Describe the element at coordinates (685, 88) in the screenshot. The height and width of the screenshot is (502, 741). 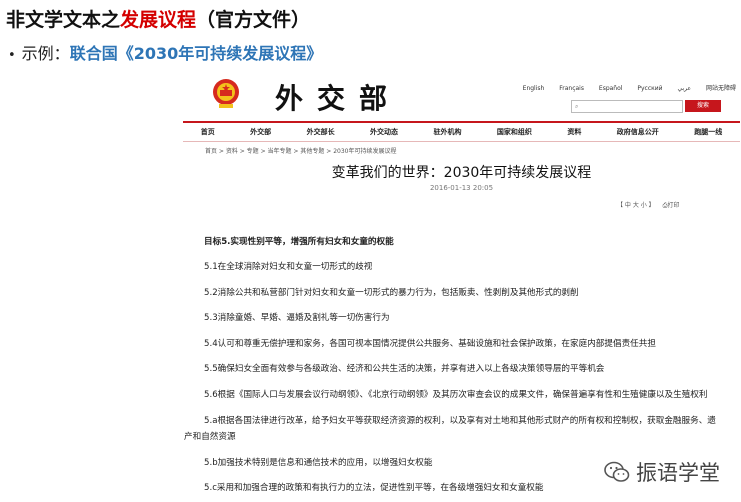
I see `lang-arabic: عربي` at that location.